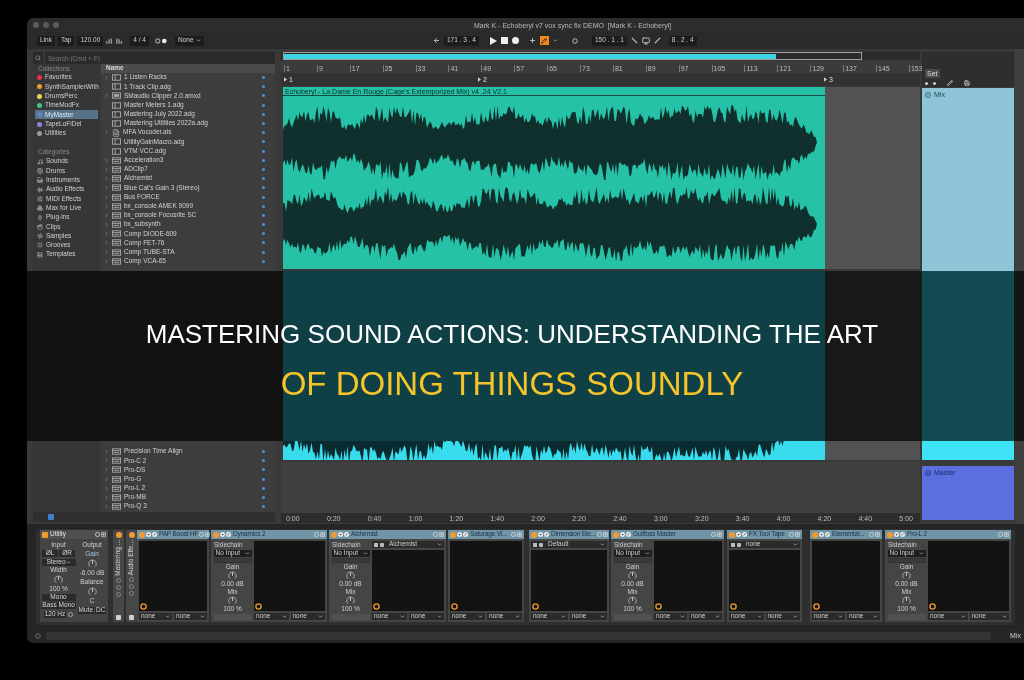 This screenshot has height=680, width=1024. What do you see at coordinates (645, 40) in the screenshot?
I see `monitor-icon` at bounding box center [645, 40].